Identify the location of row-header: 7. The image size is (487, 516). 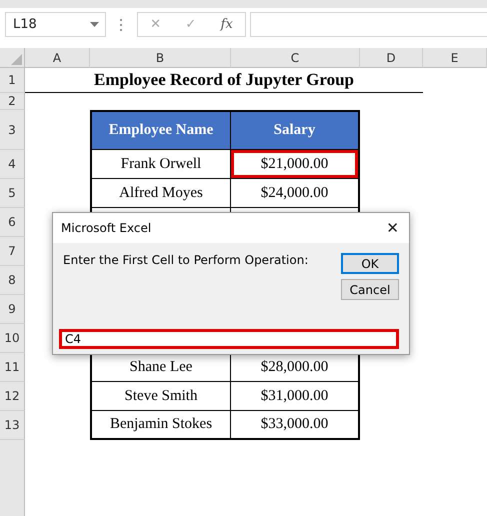
(12, 251).